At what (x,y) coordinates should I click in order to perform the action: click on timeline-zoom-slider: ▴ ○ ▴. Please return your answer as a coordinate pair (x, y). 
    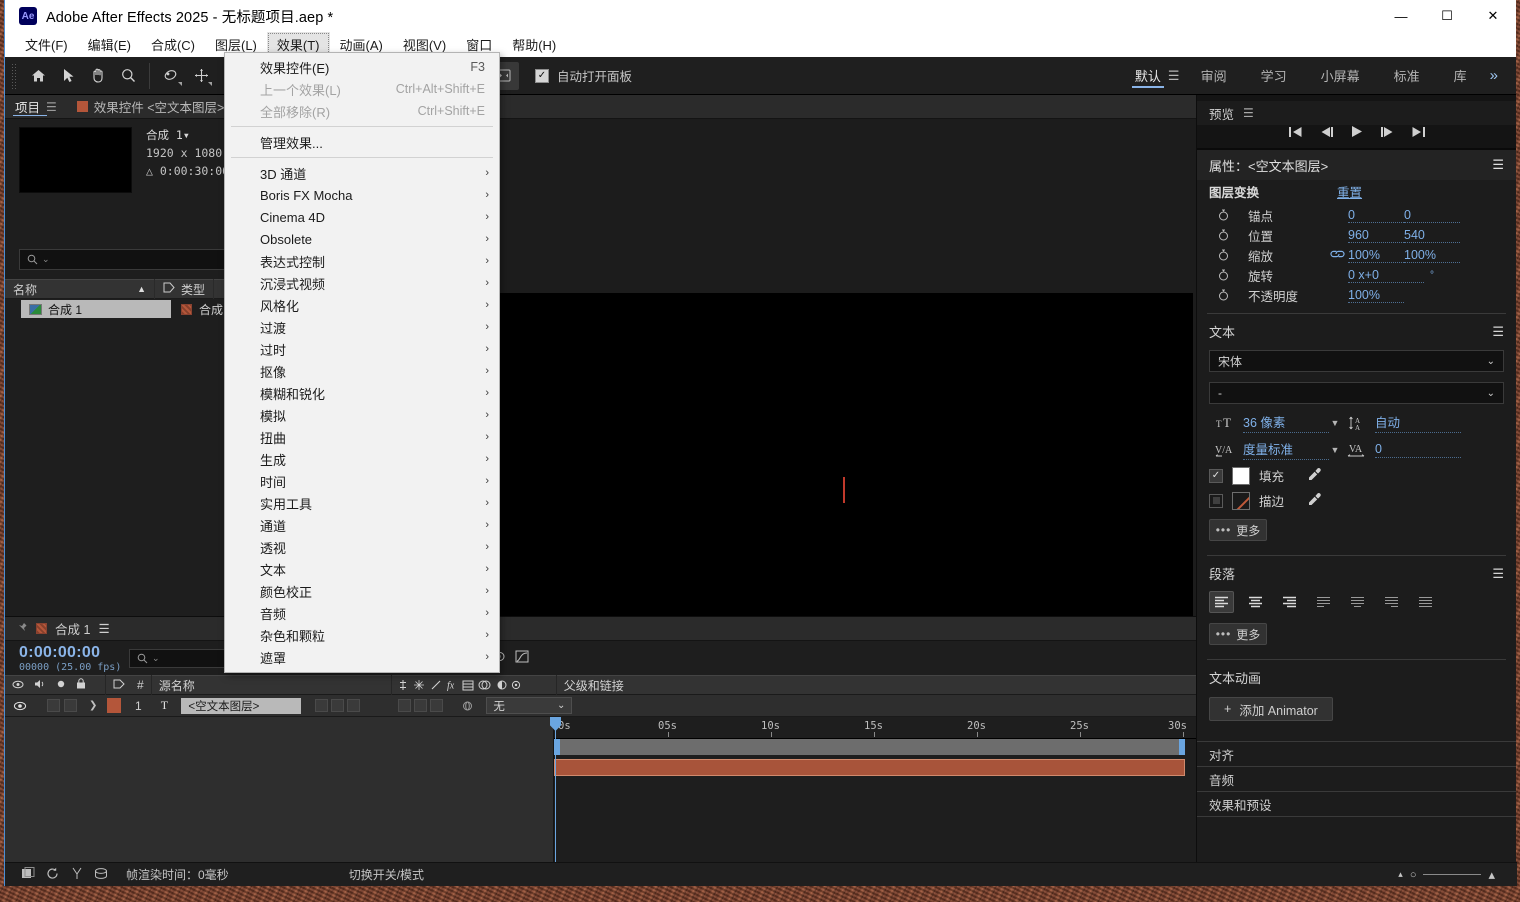
    Looking at the image, I should click on (1457, 875).